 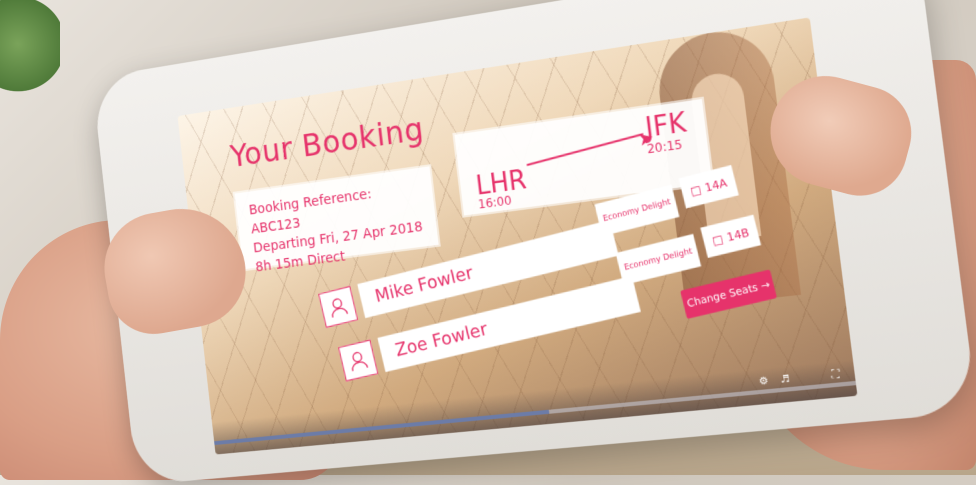 What do you see at coordinates (495, 202) in the screenshot?
I see `origin-time: 16:00` at bounding box center [495, 202].